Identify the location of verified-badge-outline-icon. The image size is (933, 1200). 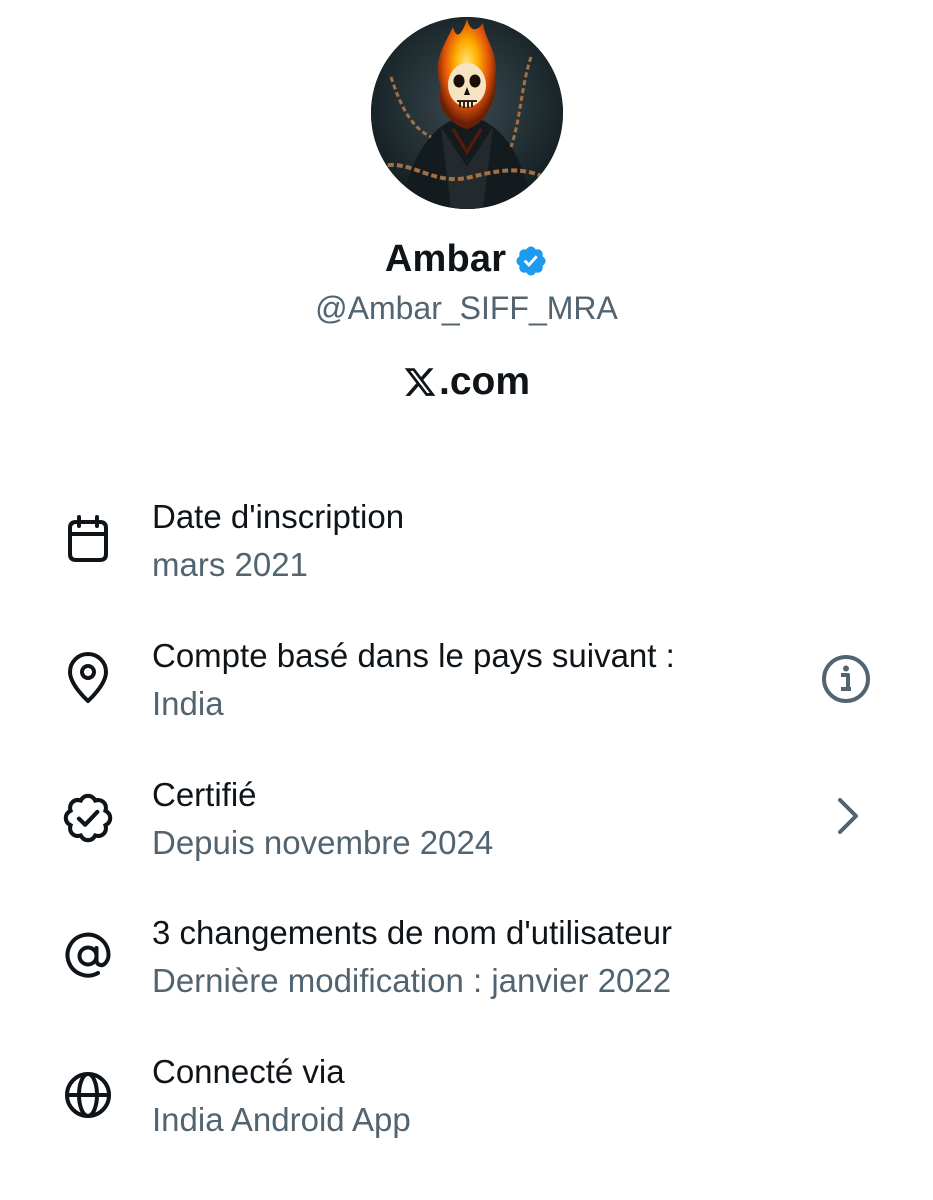
(88, 818).